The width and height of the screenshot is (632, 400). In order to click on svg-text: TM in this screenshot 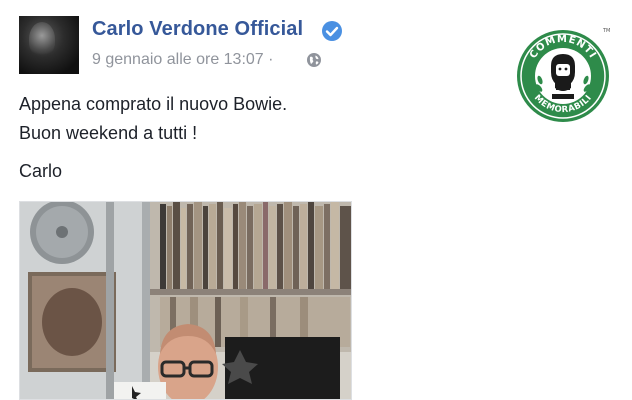, I will do `click(606, 31)`.